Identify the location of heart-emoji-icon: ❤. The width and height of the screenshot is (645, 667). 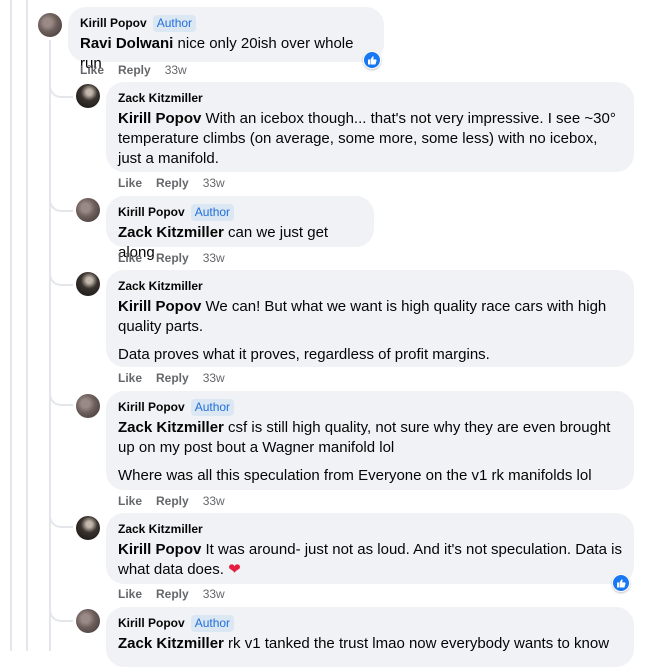
(234, 569).